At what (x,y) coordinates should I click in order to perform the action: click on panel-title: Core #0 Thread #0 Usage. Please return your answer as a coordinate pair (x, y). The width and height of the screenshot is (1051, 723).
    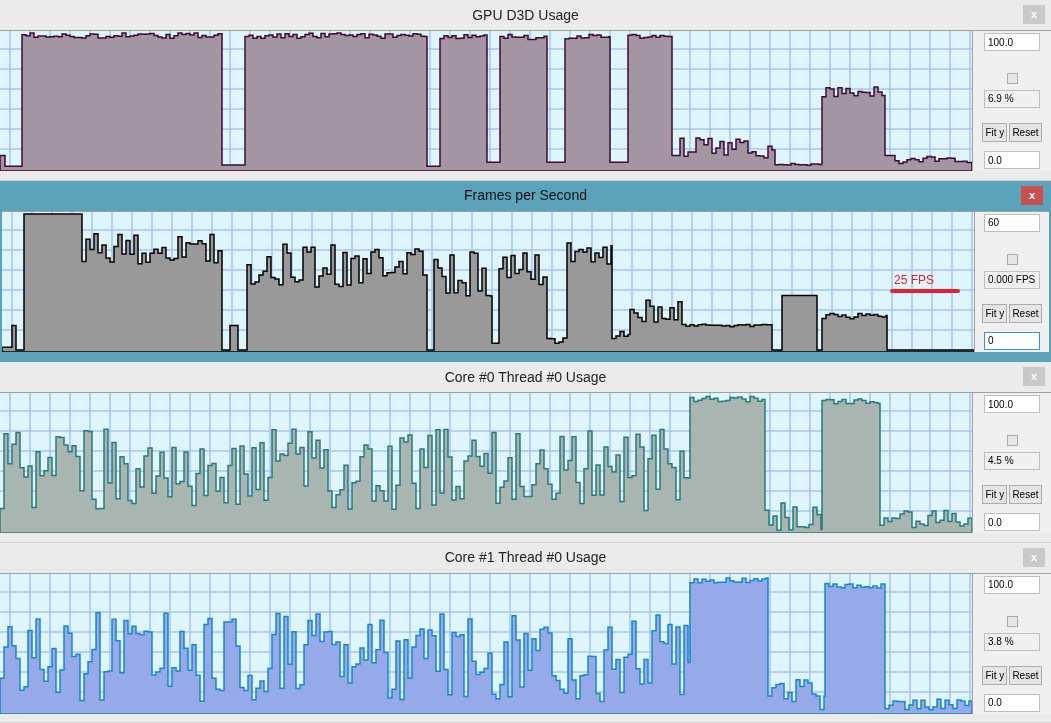
    Looking at the image, I should click on (525, 377).